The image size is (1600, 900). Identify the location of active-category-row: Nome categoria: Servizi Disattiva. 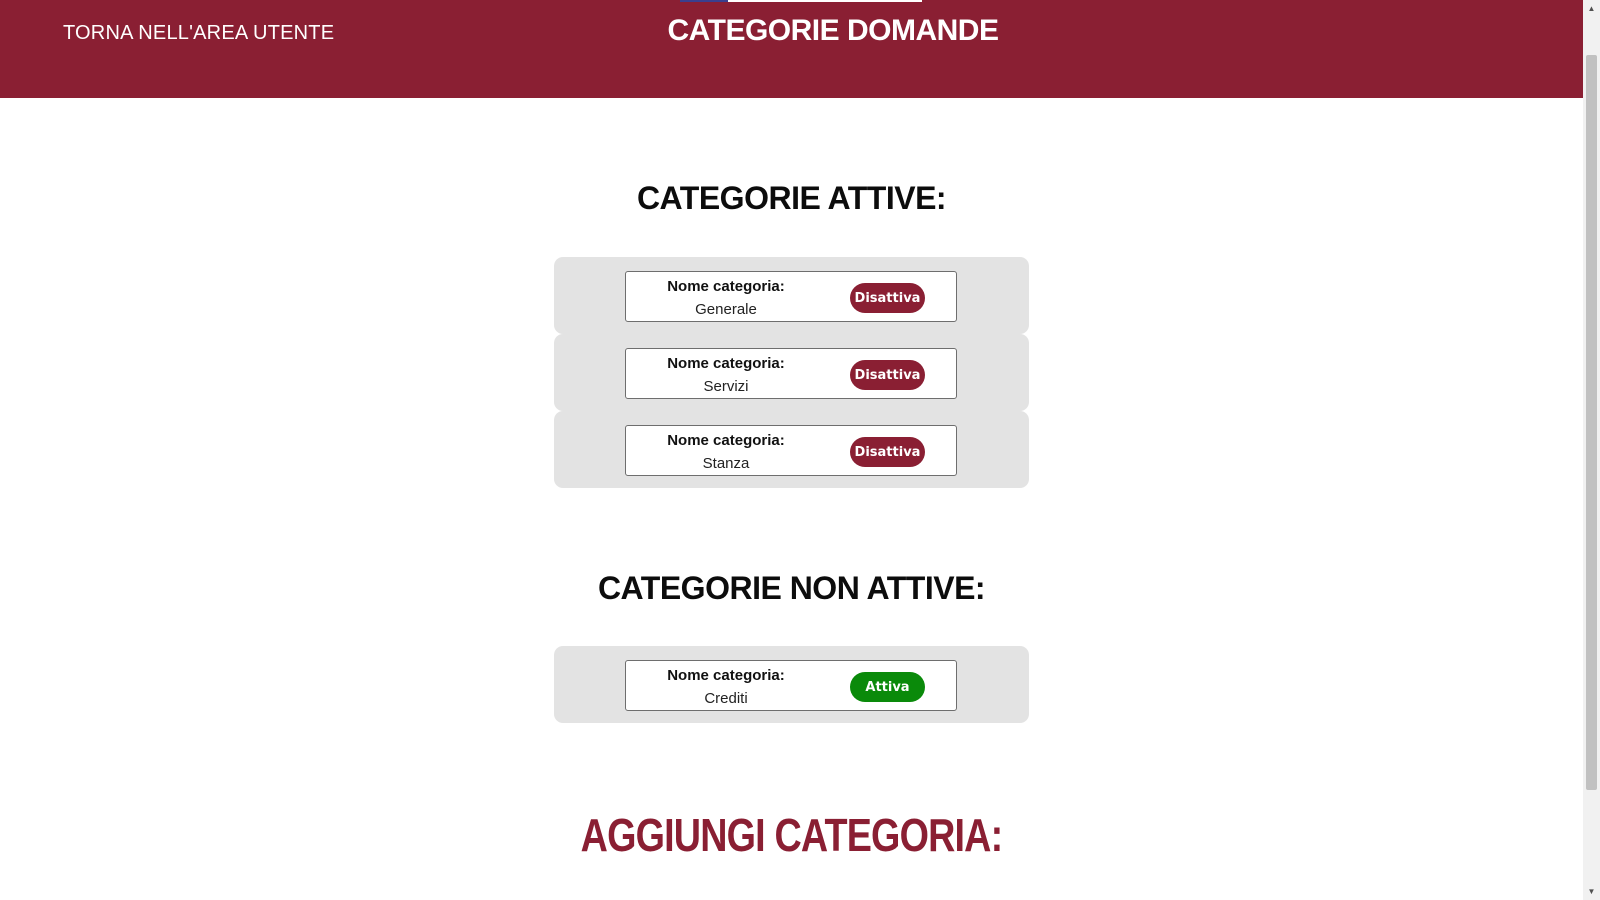
(791, 372).